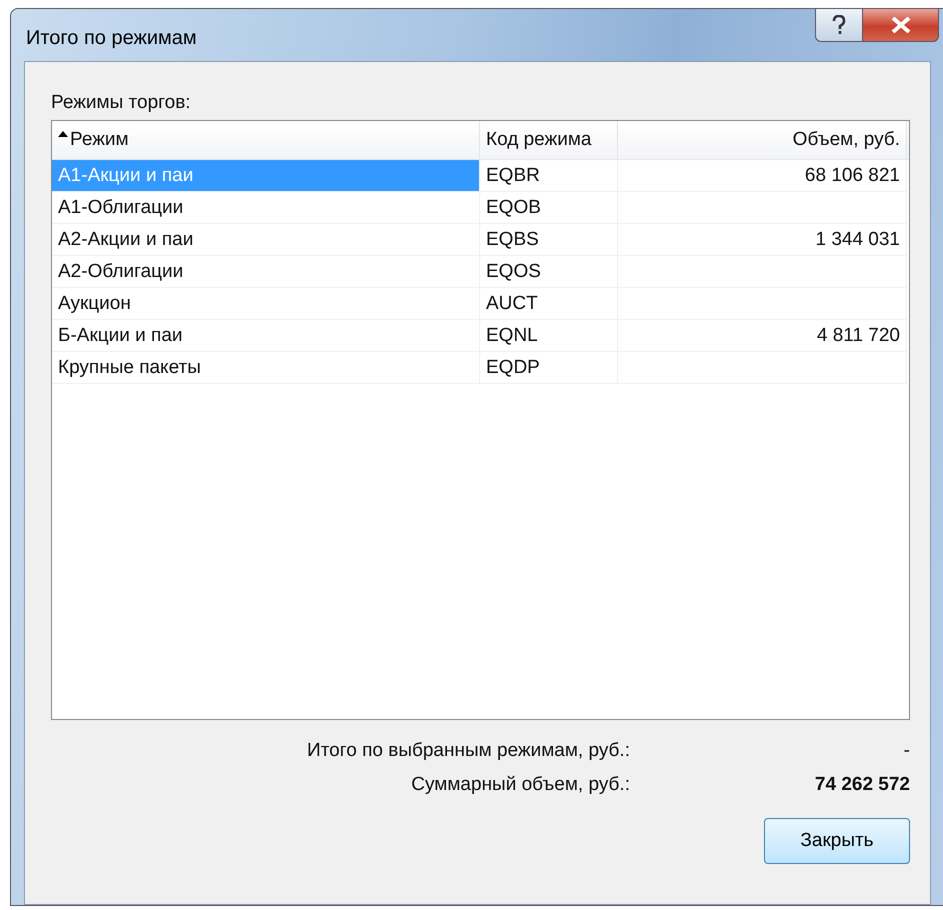  Describe the element at coordinates (549, 272) in the screenshot. I see `table-cell: EQOS` at that location.